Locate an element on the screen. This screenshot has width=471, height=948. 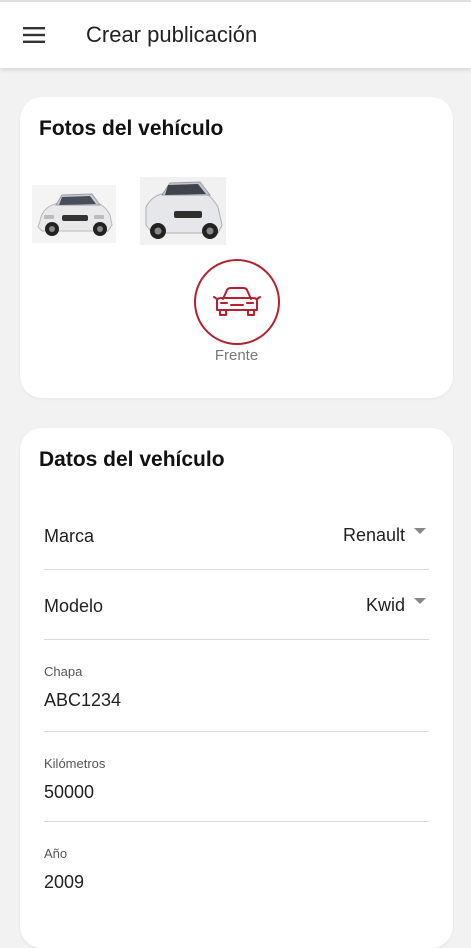
car-front-icon is located at coordinates (237, 301).